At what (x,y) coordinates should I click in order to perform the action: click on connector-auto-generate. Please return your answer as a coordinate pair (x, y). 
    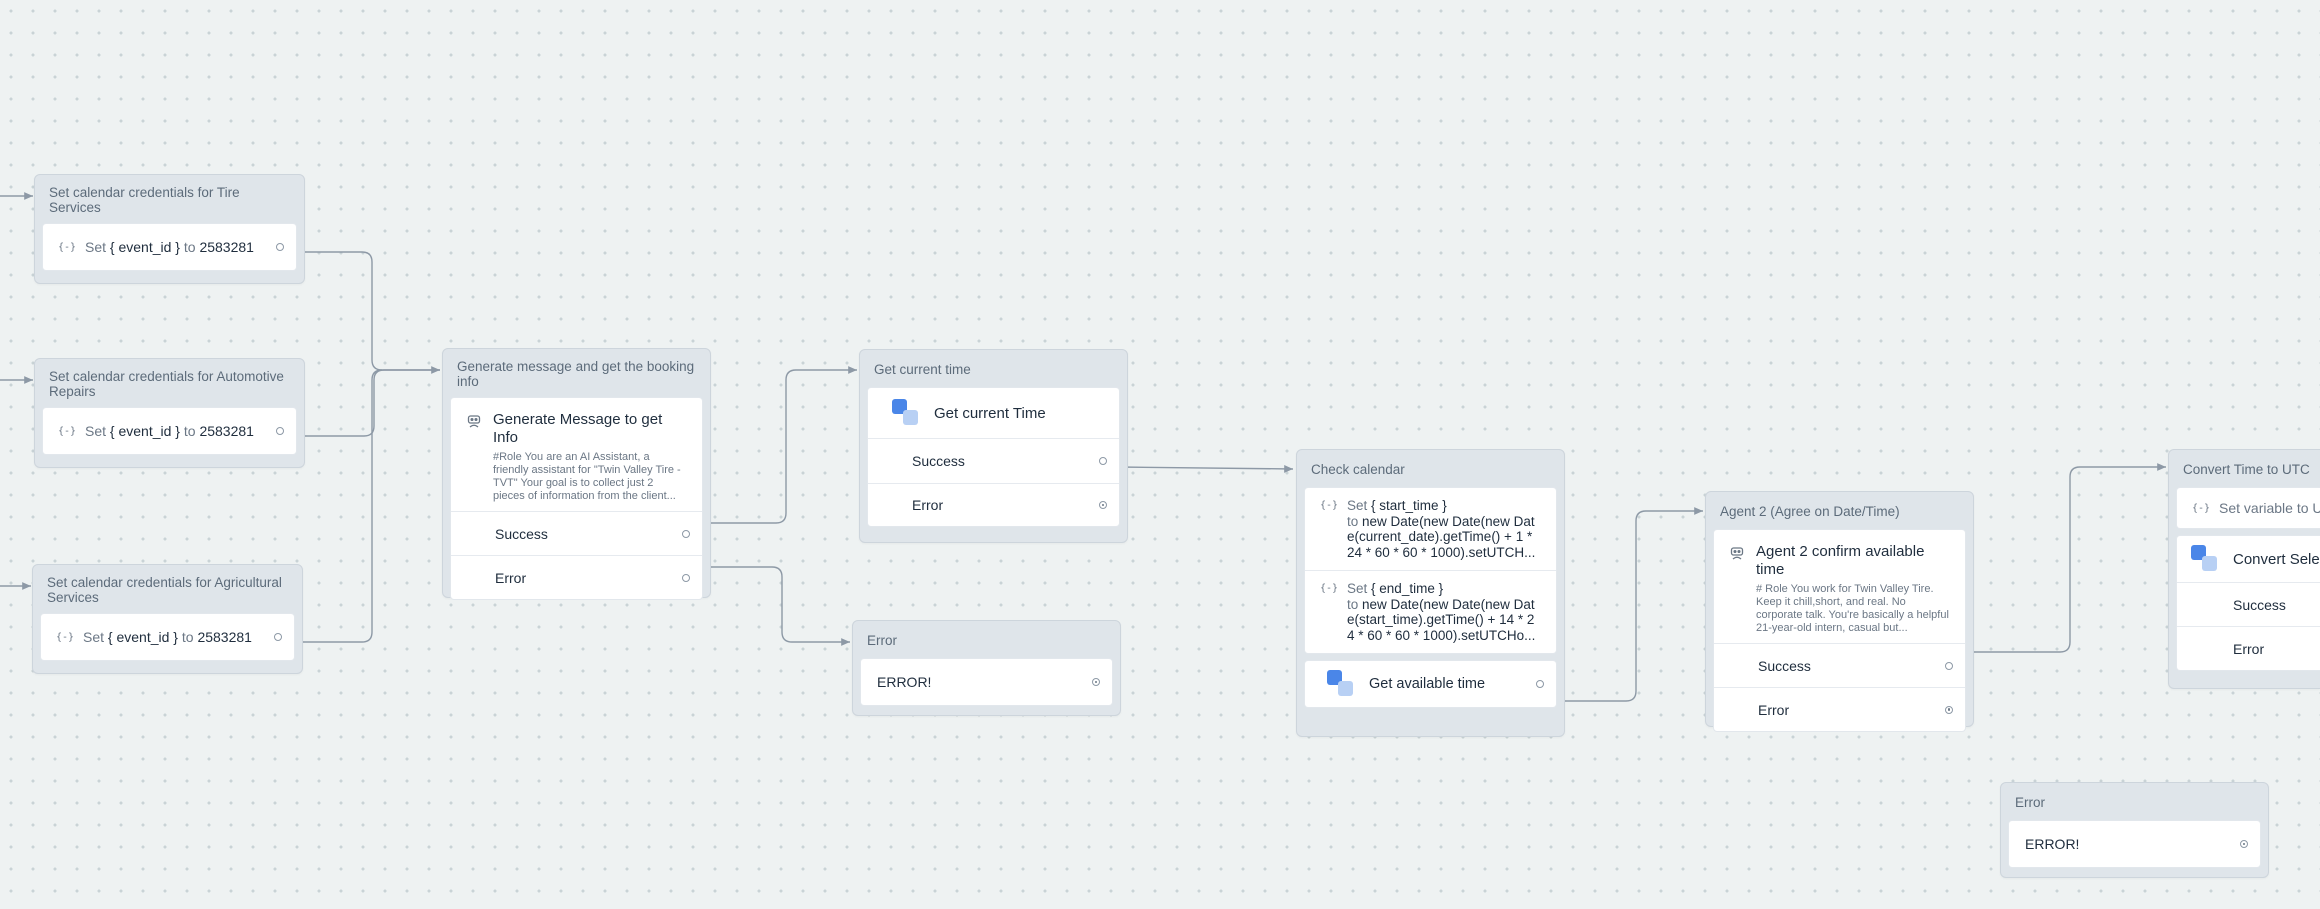
    Looking at the image, I should click on (363, 403).